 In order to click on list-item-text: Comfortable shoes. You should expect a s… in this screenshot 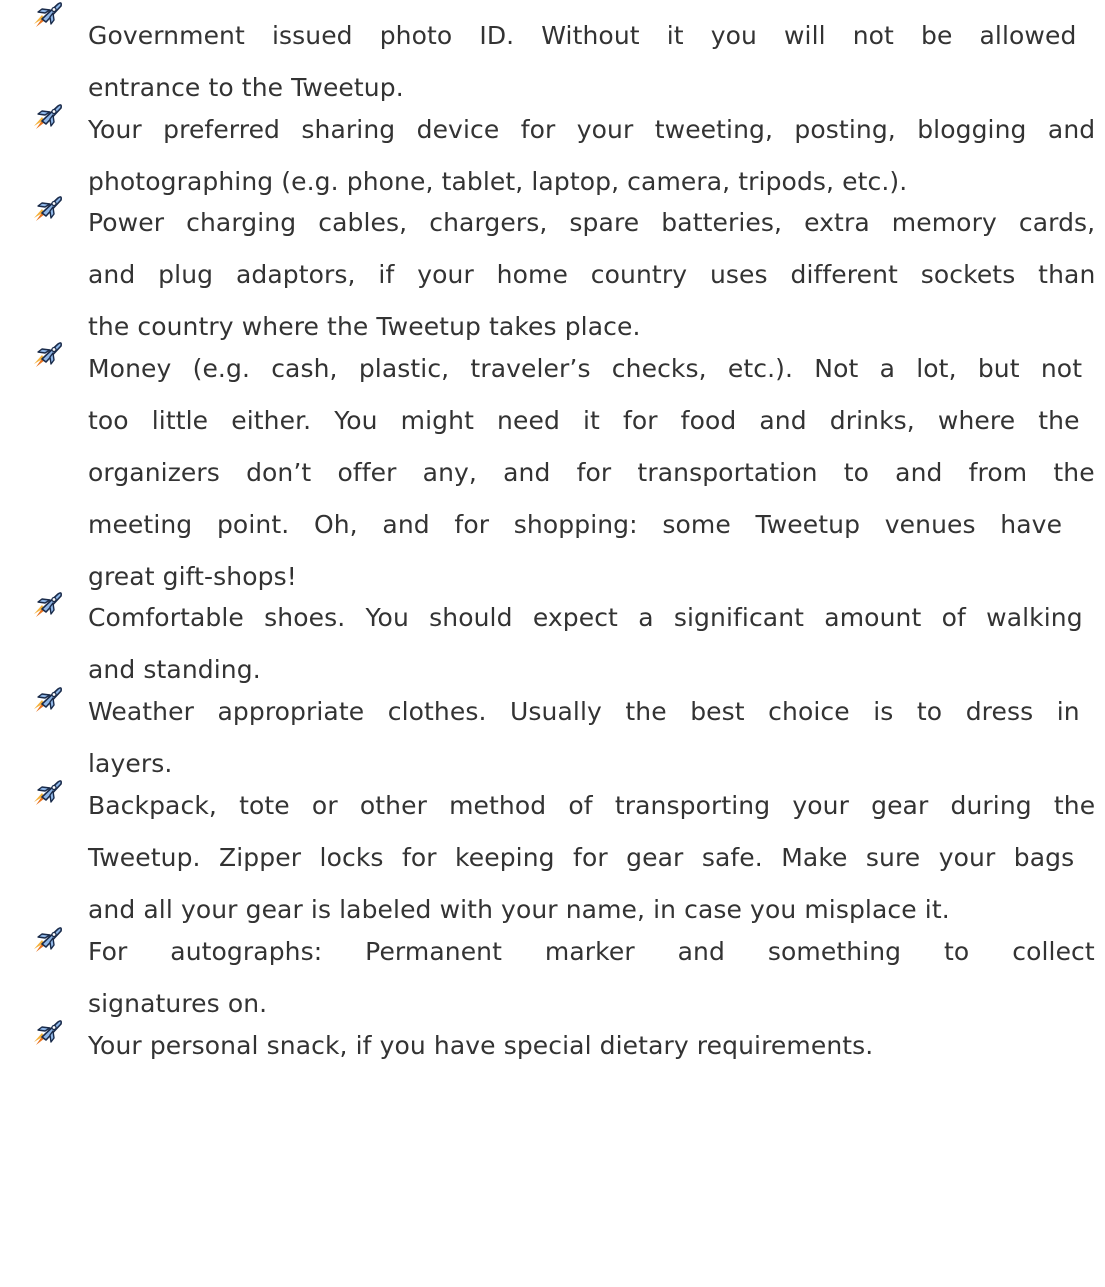, I will do `click(591, 644)`.